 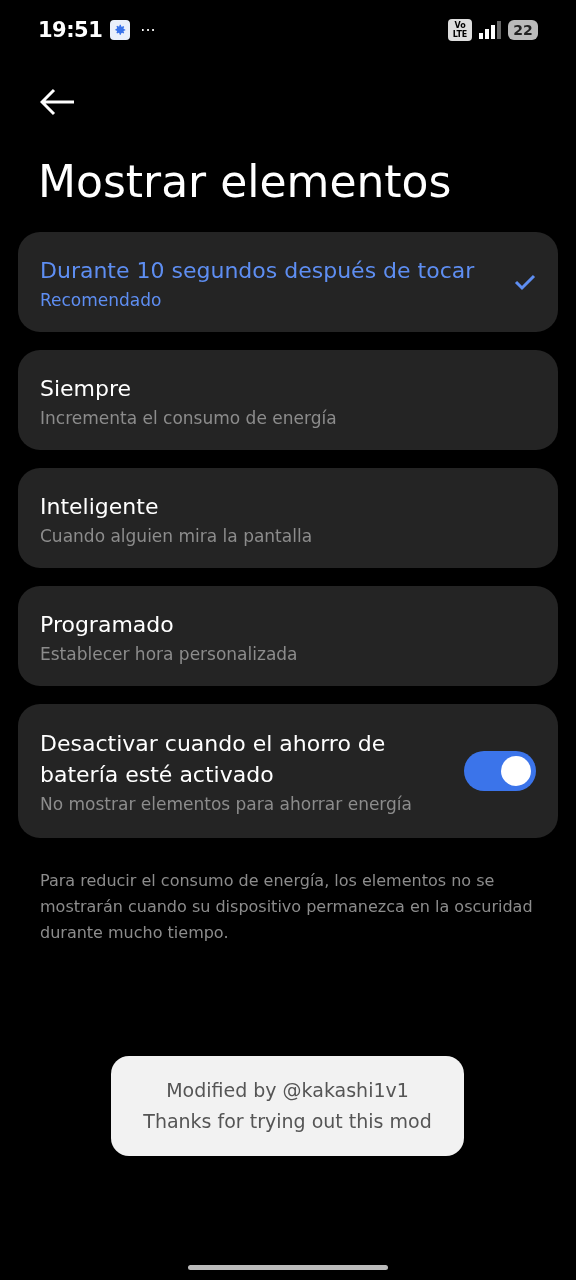 I want to click on option-title: Programado, so click(x=107, y=624).